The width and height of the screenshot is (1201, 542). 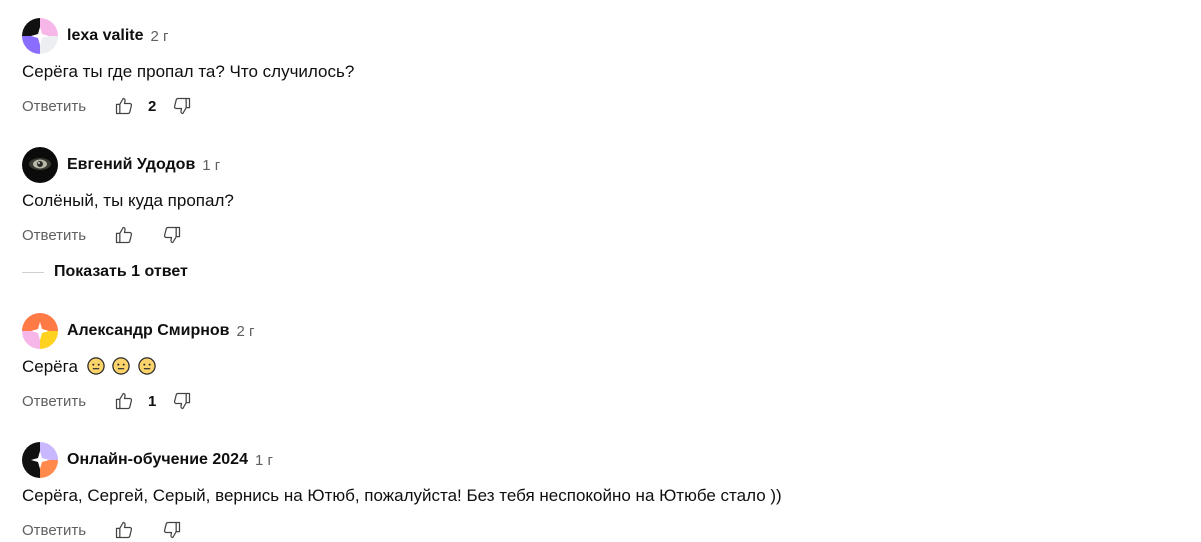 What do you see at coordinates (597, 165) in the screenshot?
I see `comment-header: Евгений Удодов 1 г` at bounding box center [597, 165].